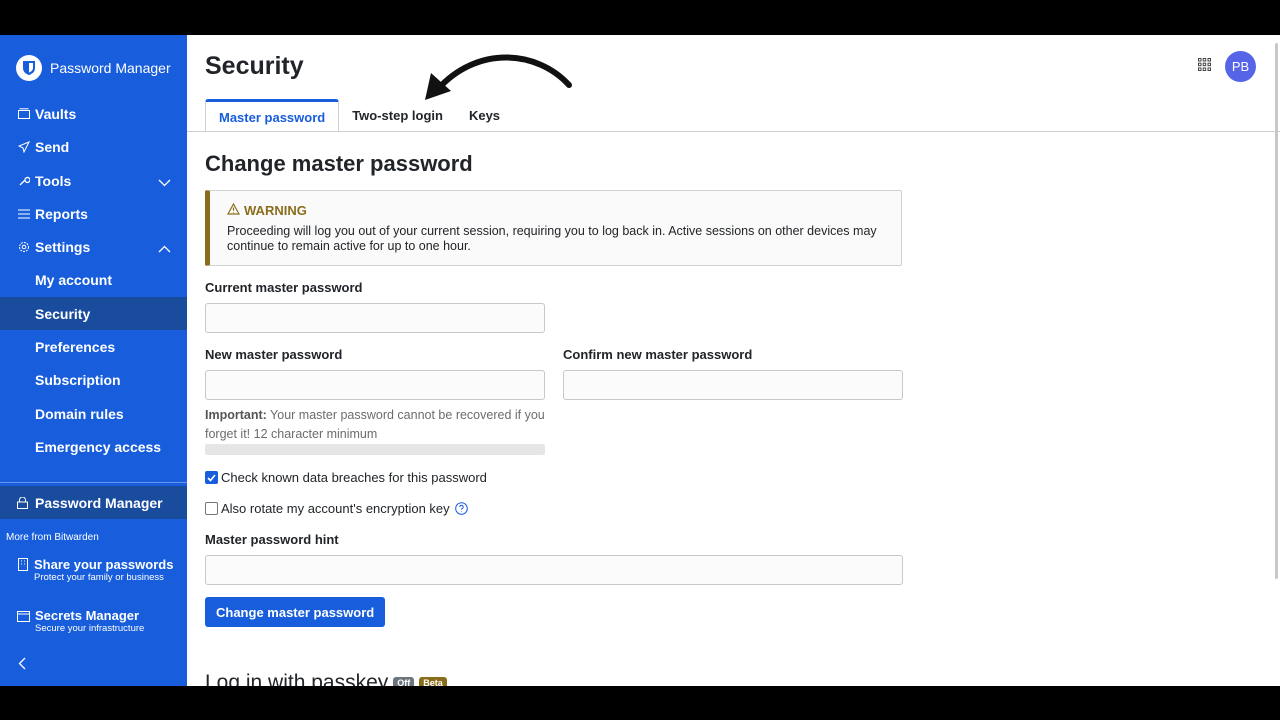 The height and width of the screenshot is (720, 1280). I want to click on sidebar-item-label: Security, so click(63, 313).